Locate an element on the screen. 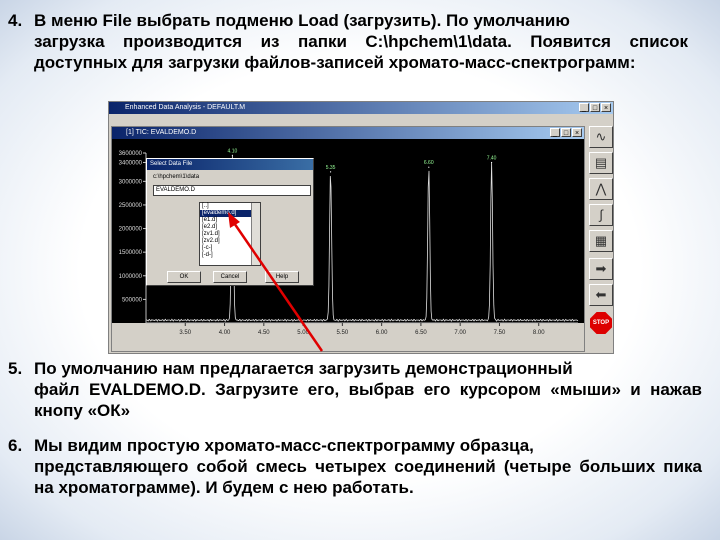 This screenshot has height=540, width=720. peak-label: 6.60 is located at coordinates (429, 163).